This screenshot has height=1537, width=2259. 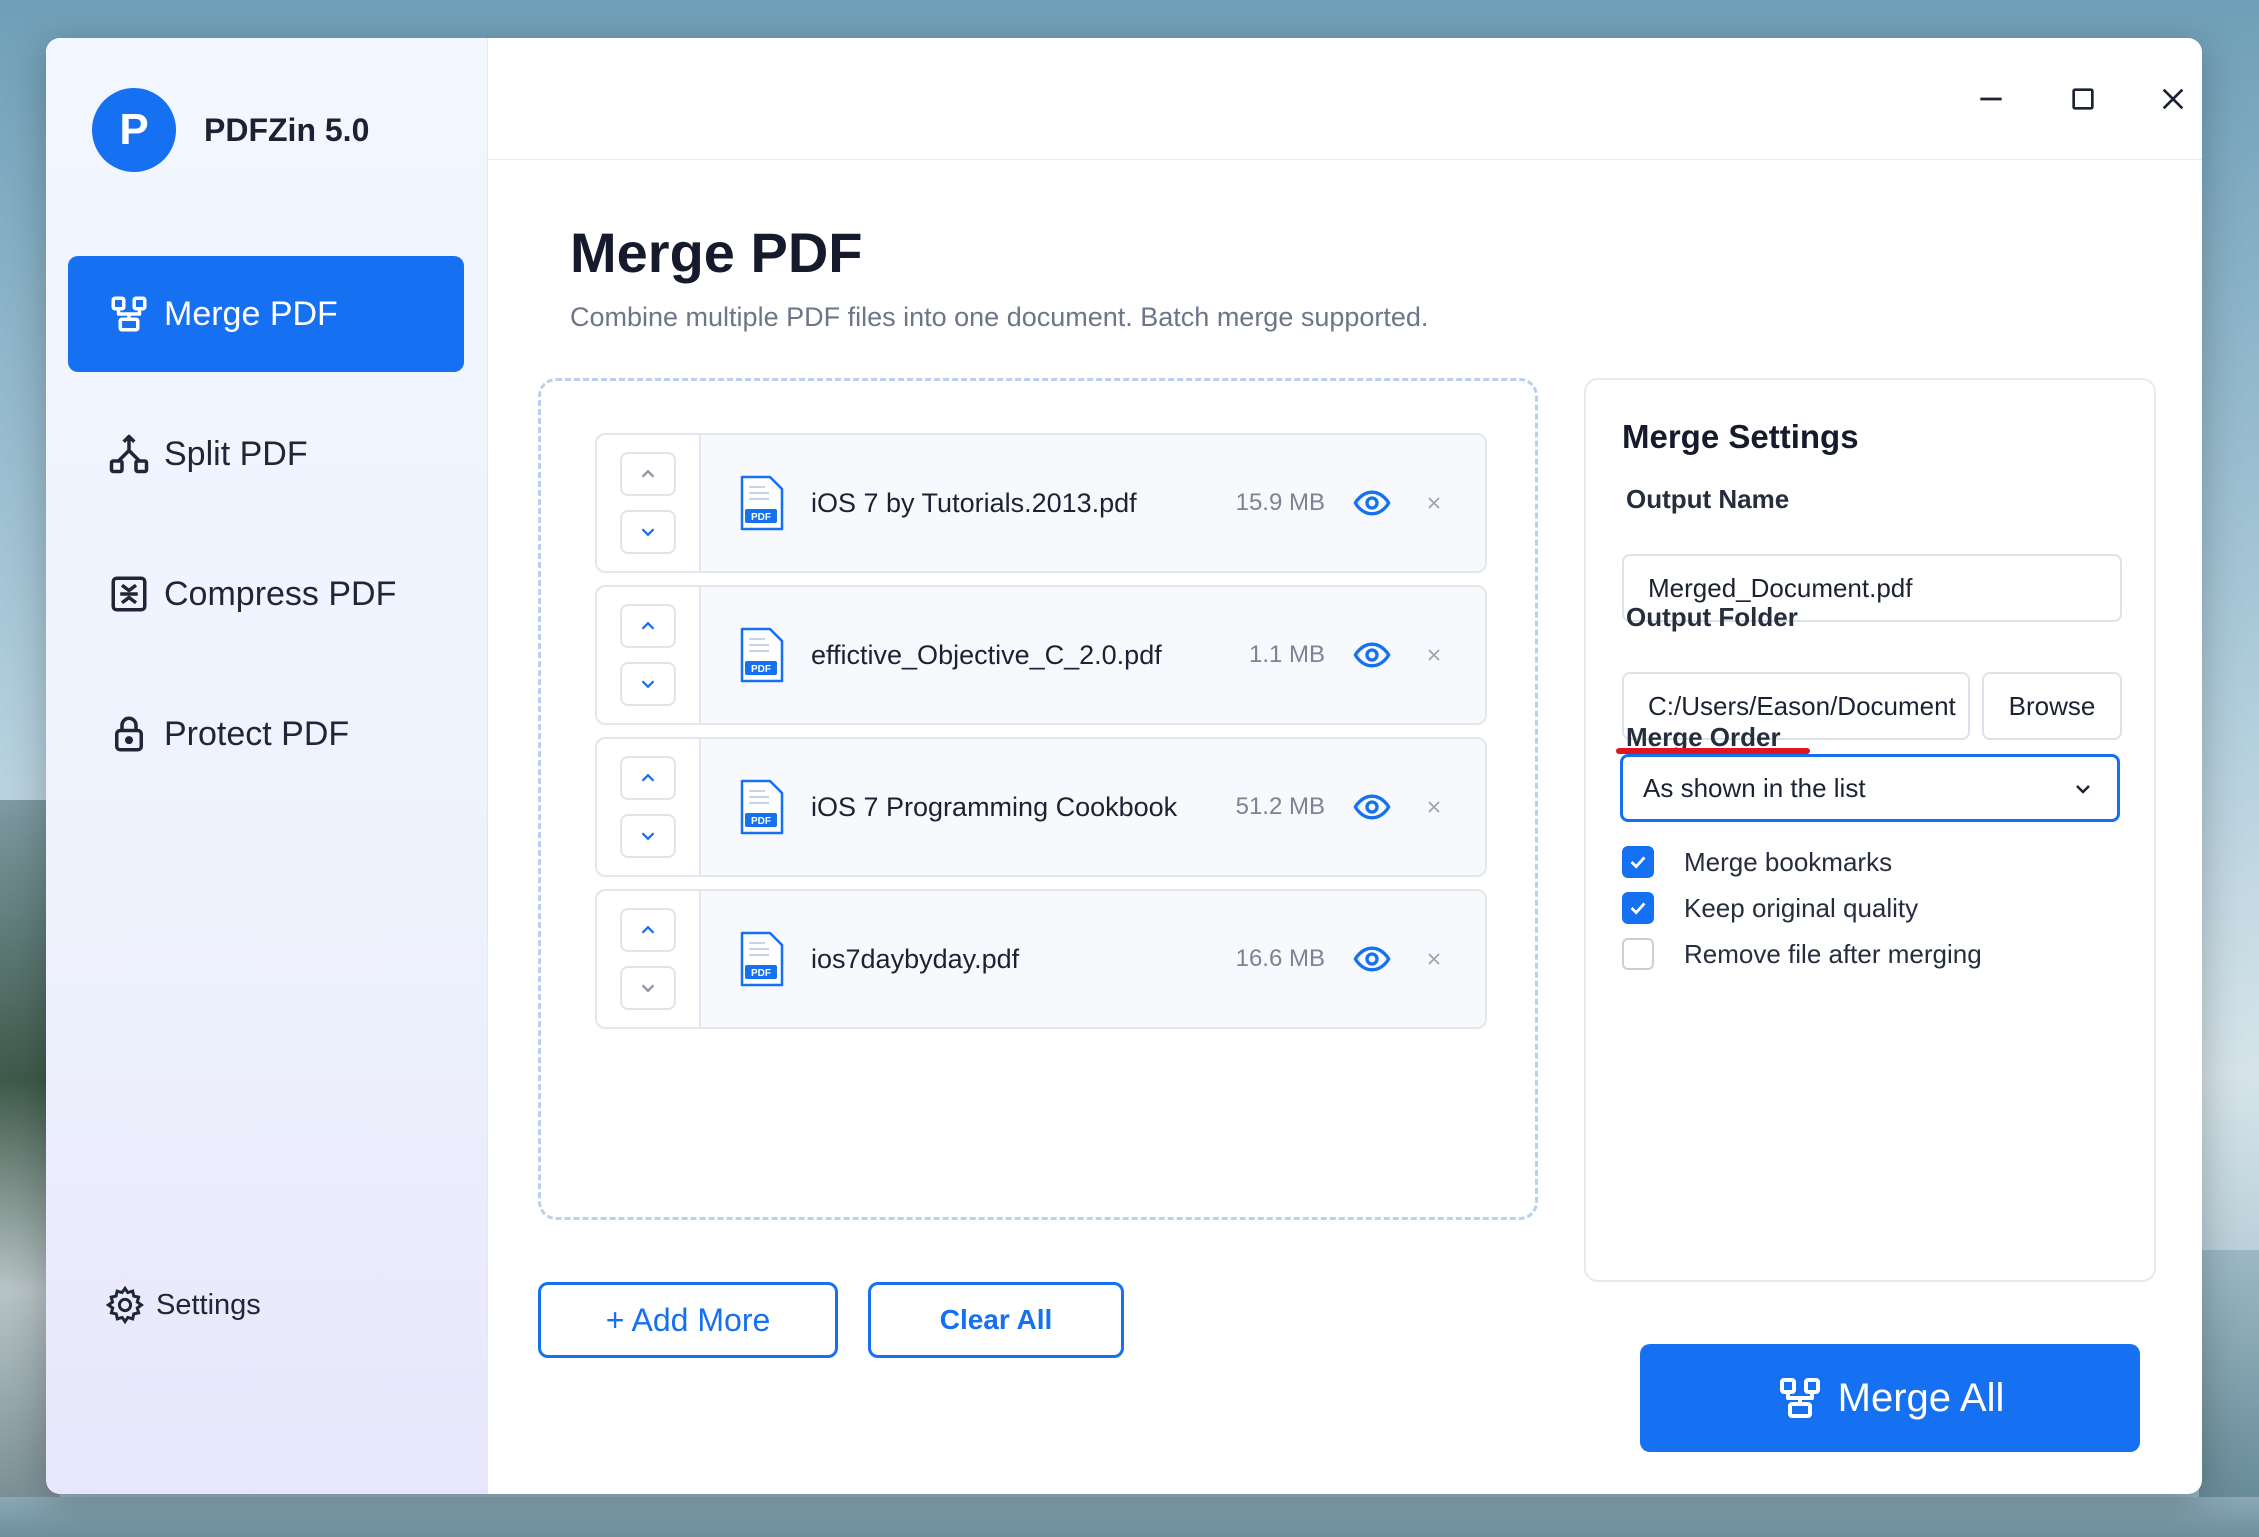 I want to click on option-label: Remove file after merging, so click(x=1833, y=953).